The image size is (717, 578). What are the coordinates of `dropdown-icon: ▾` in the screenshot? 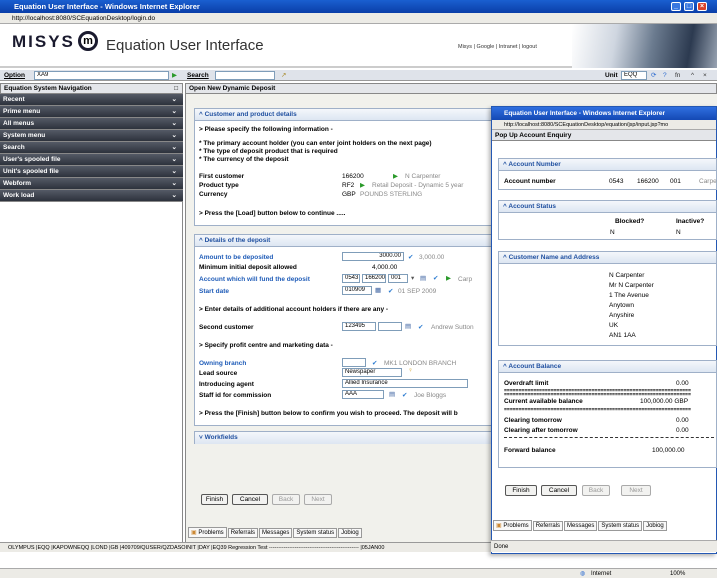 It's located at (412, 278).